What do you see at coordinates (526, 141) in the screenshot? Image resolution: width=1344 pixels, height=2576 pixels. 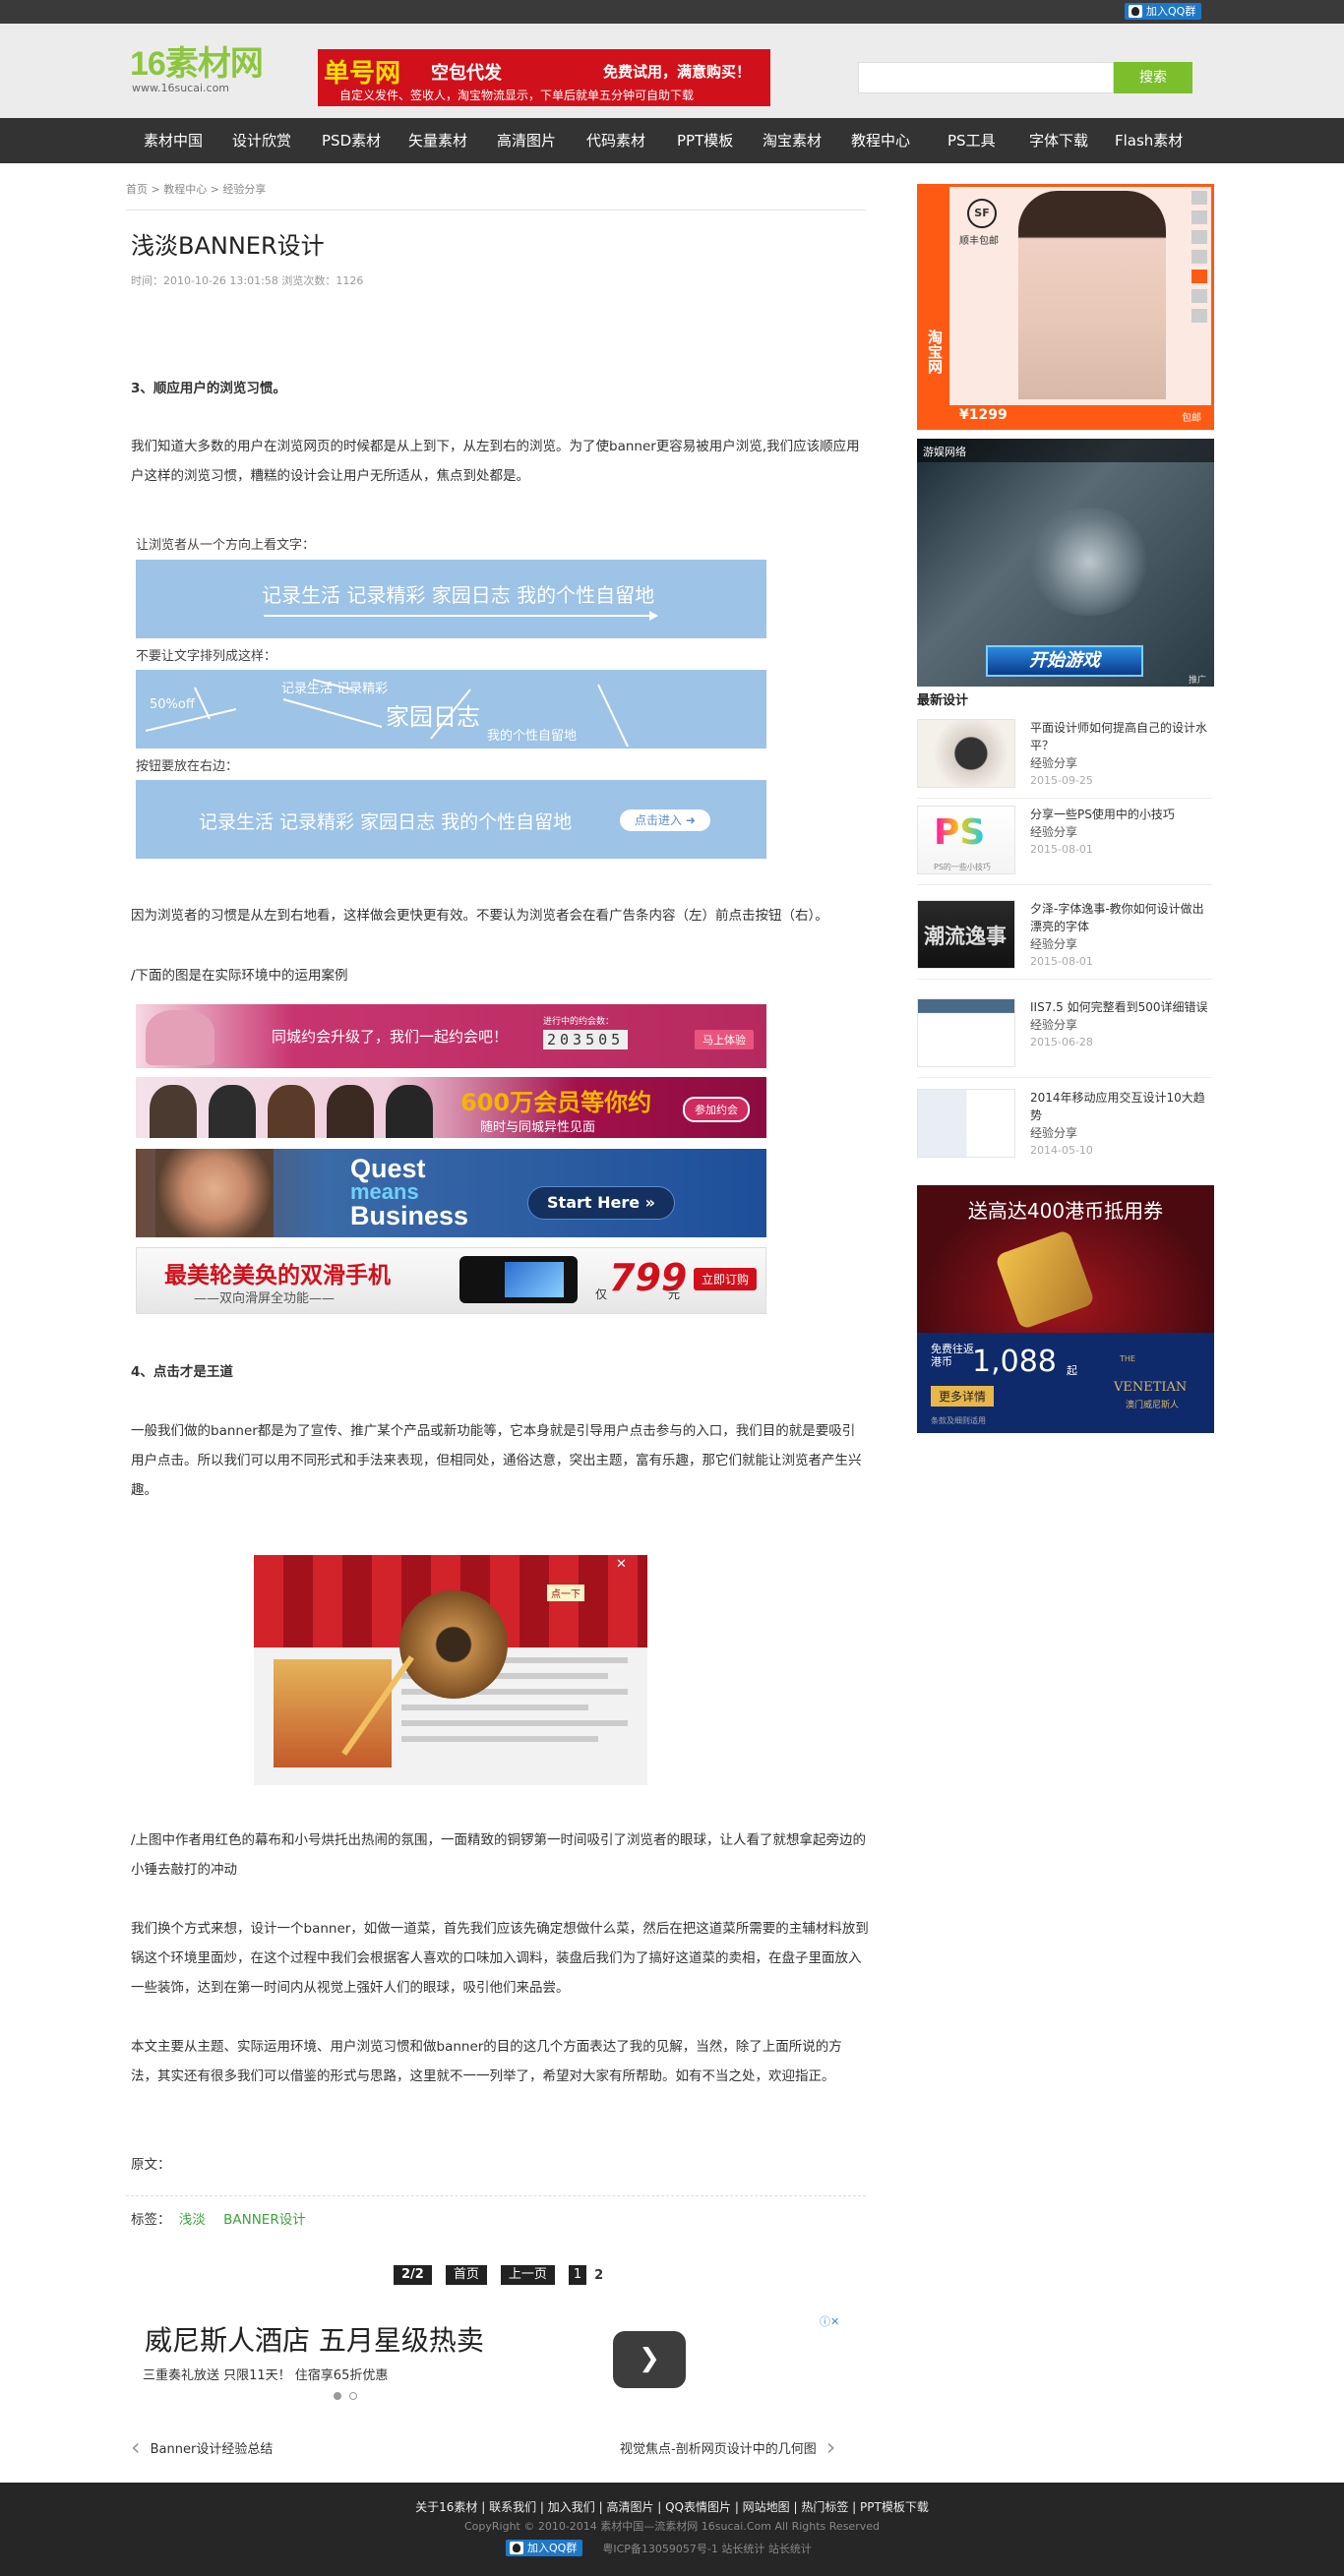 I see `nav-item: 高清图片` at bounding box center [526, 141].